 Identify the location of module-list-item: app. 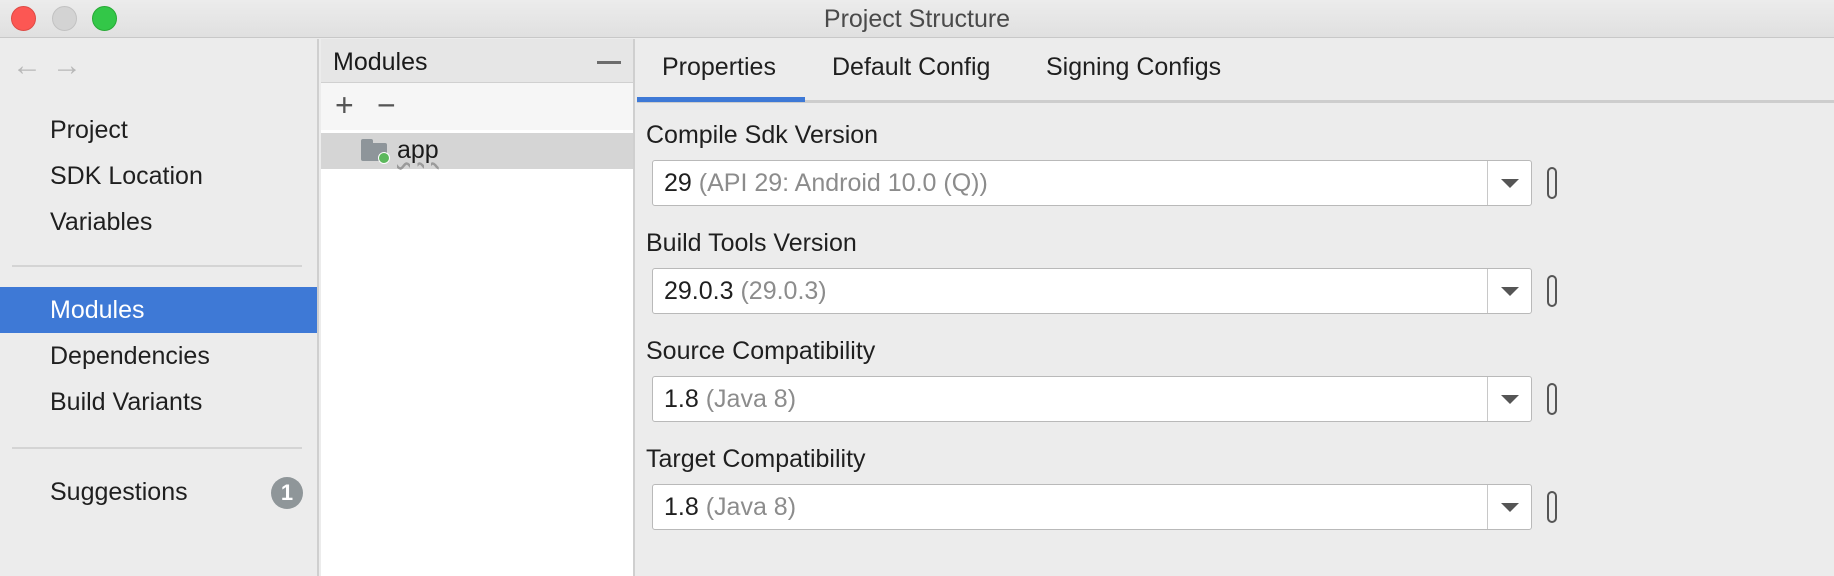
(477, 151).